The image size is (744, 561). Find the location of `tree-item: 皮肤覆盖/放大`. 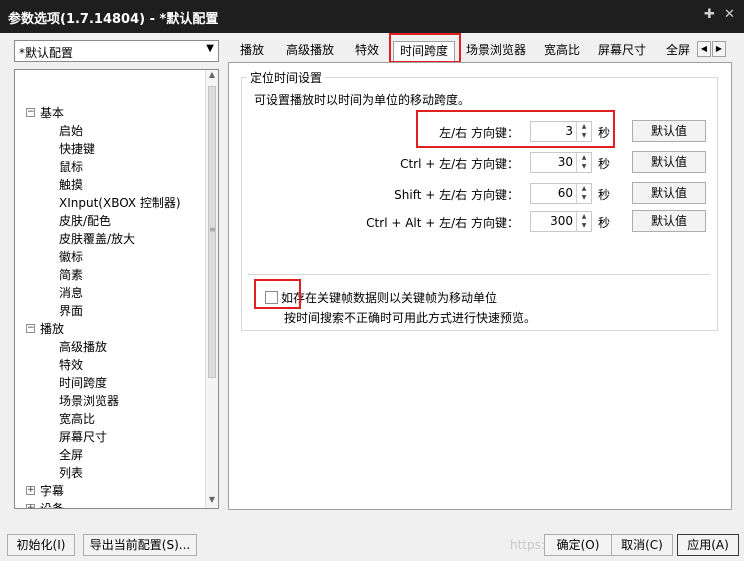

tree-item: 皮肤覆盖/放大 is located at coordinates (97, 239).